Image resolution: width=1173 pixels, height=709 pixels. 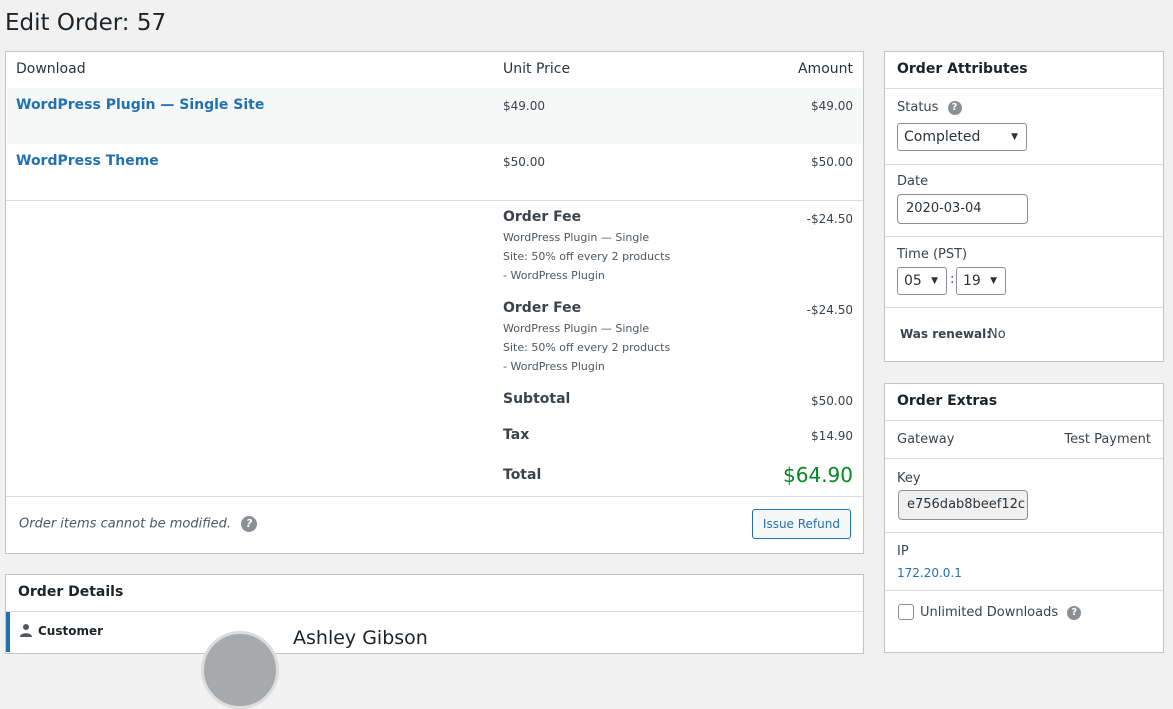 I want to click on order-details-title: Order Details, so click(x=71, y=592).